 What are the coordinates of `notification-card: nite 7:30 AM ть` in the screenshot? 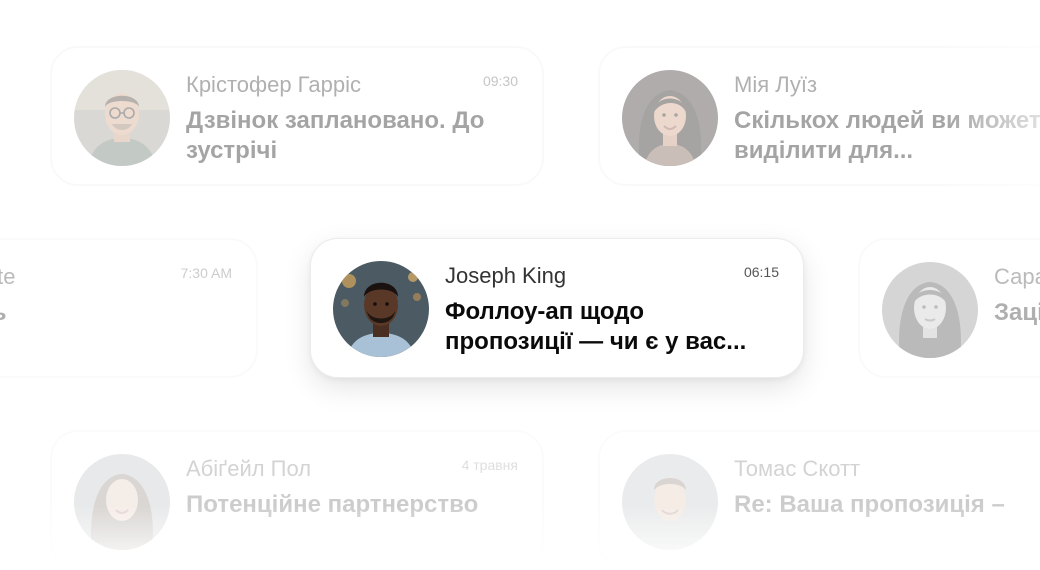 It's located at (129, 308).